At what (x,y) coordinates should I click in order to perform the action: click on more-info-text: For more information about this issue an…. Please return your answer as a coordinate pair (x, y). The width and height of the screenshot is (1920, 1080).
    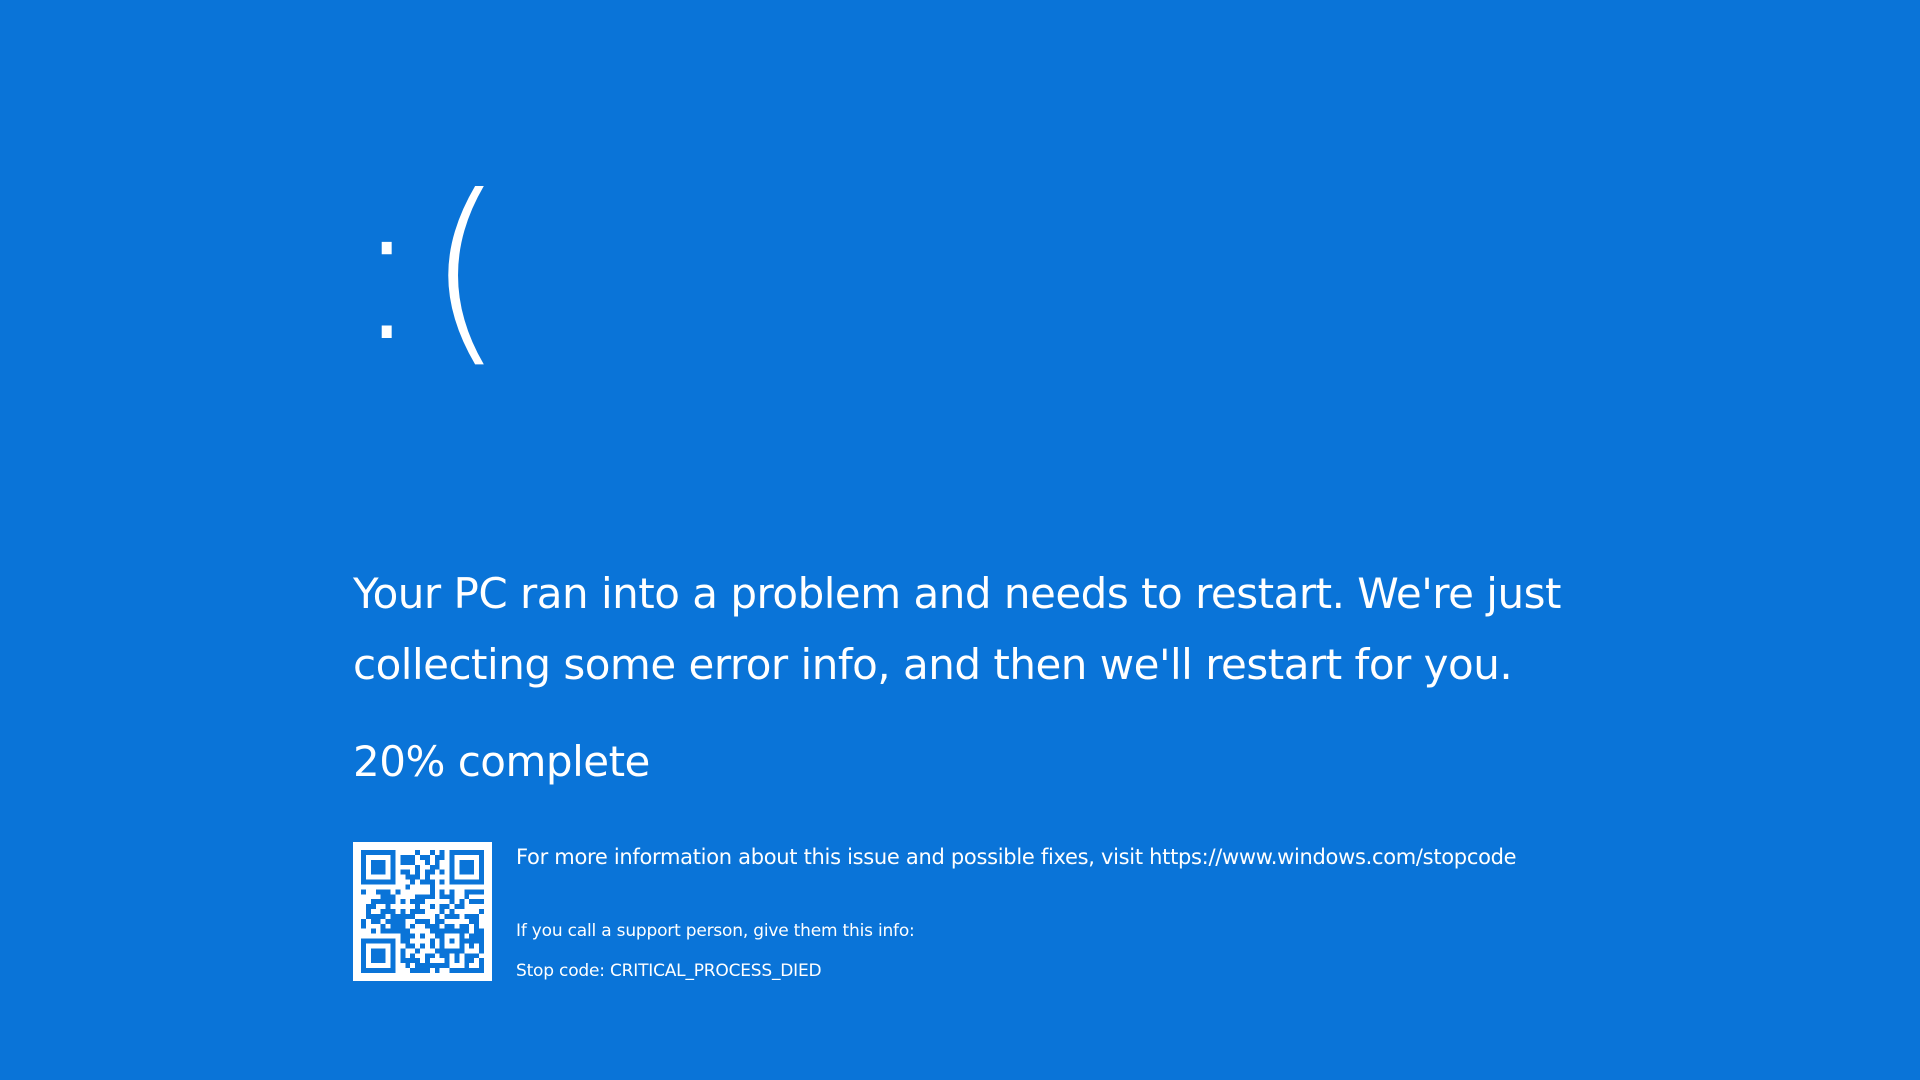
    Looking at the image, I should click on (1016, 857).